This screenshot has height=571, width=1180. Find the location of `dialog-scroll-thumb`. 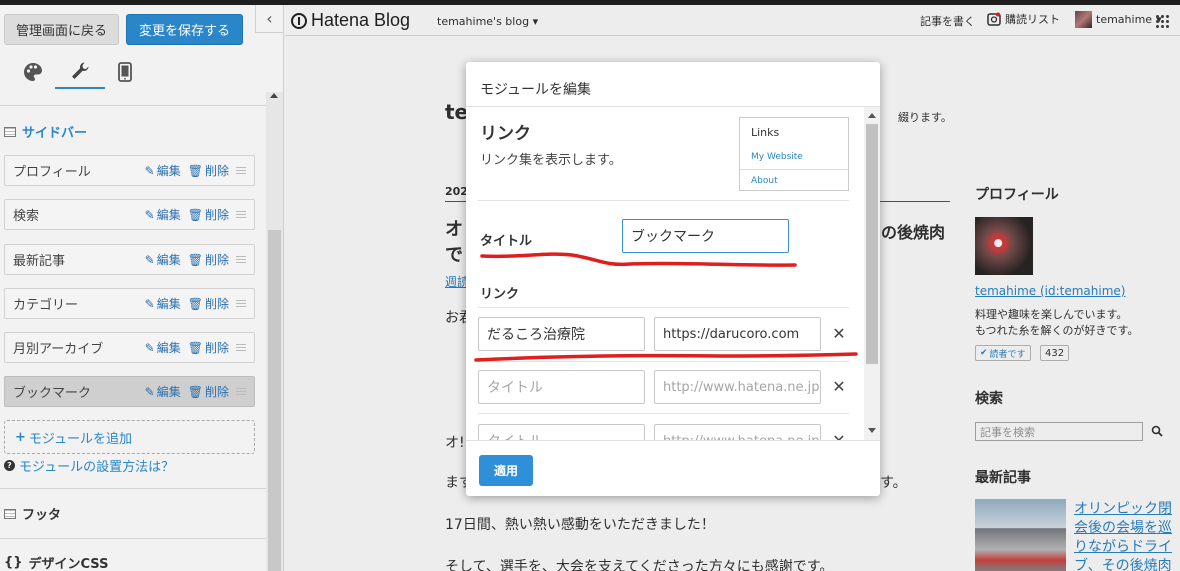

dialog-scroll-thumb is located at coordinates (872, 244).